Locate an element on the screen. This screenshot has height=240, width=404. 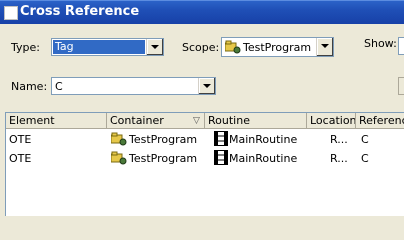
show-dropdown is located at coordinates (401, 46).